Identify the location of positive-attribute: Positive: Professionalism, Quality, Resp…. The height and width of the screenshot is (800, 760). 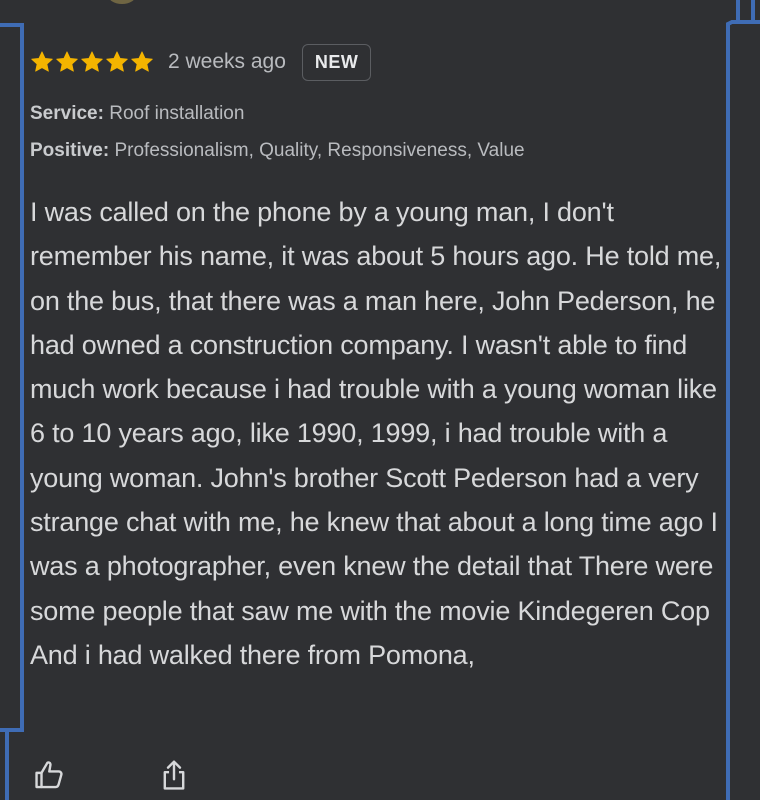
(277, 151).